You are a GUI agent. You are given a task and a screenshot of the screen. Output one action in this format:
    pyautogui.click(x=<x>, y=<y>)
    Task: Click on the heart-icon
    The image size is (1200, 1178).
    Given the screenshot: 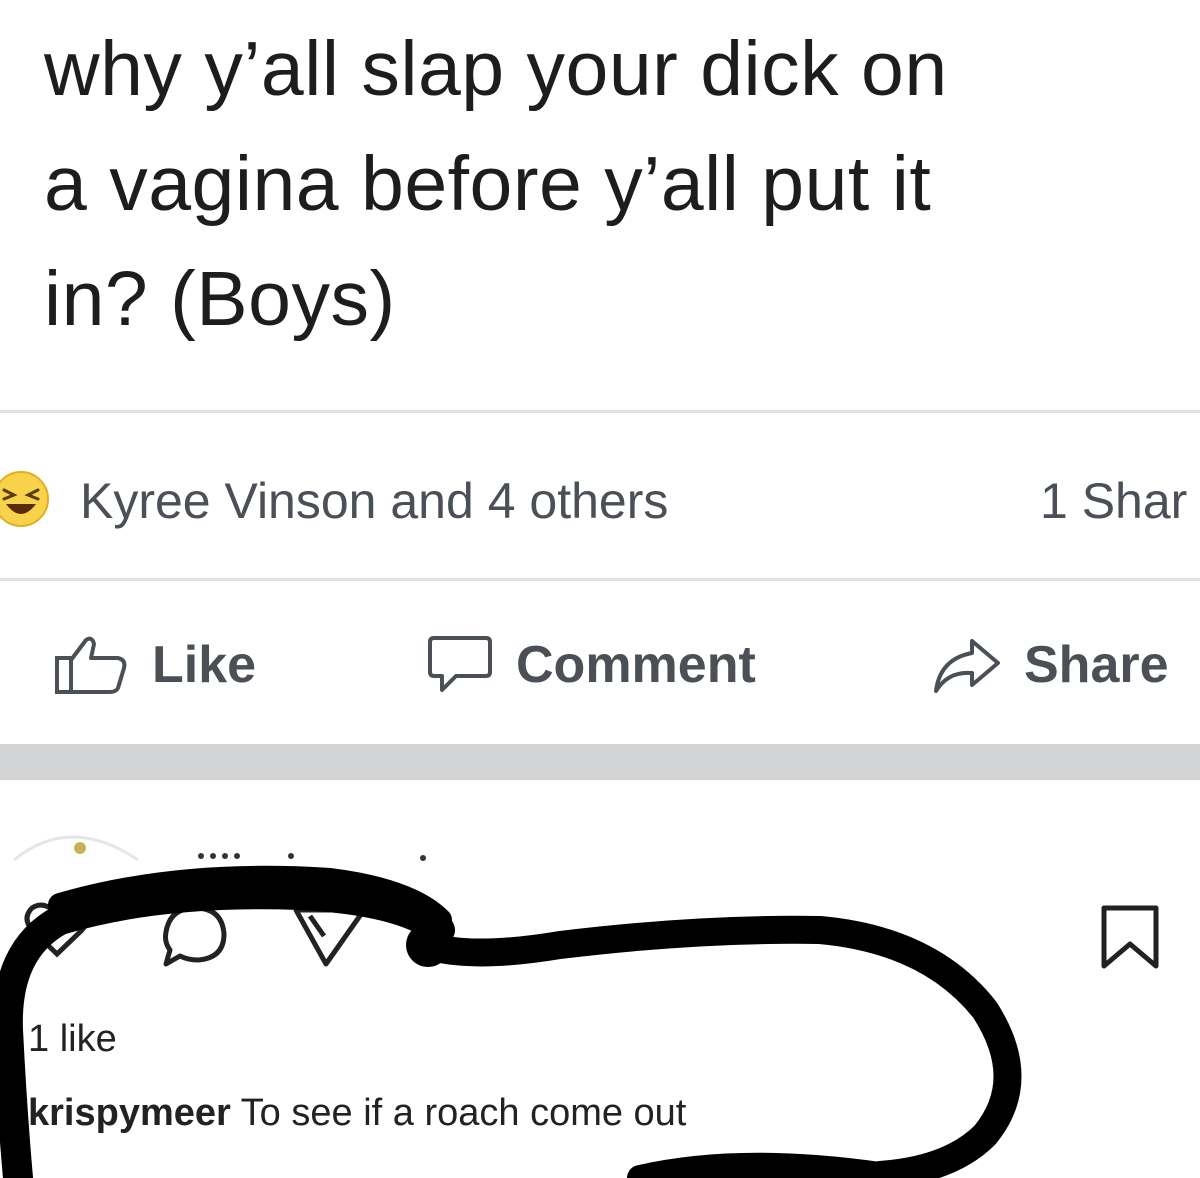 What is the action you would take?
    pyautogui.click(x=57, y=930)
    